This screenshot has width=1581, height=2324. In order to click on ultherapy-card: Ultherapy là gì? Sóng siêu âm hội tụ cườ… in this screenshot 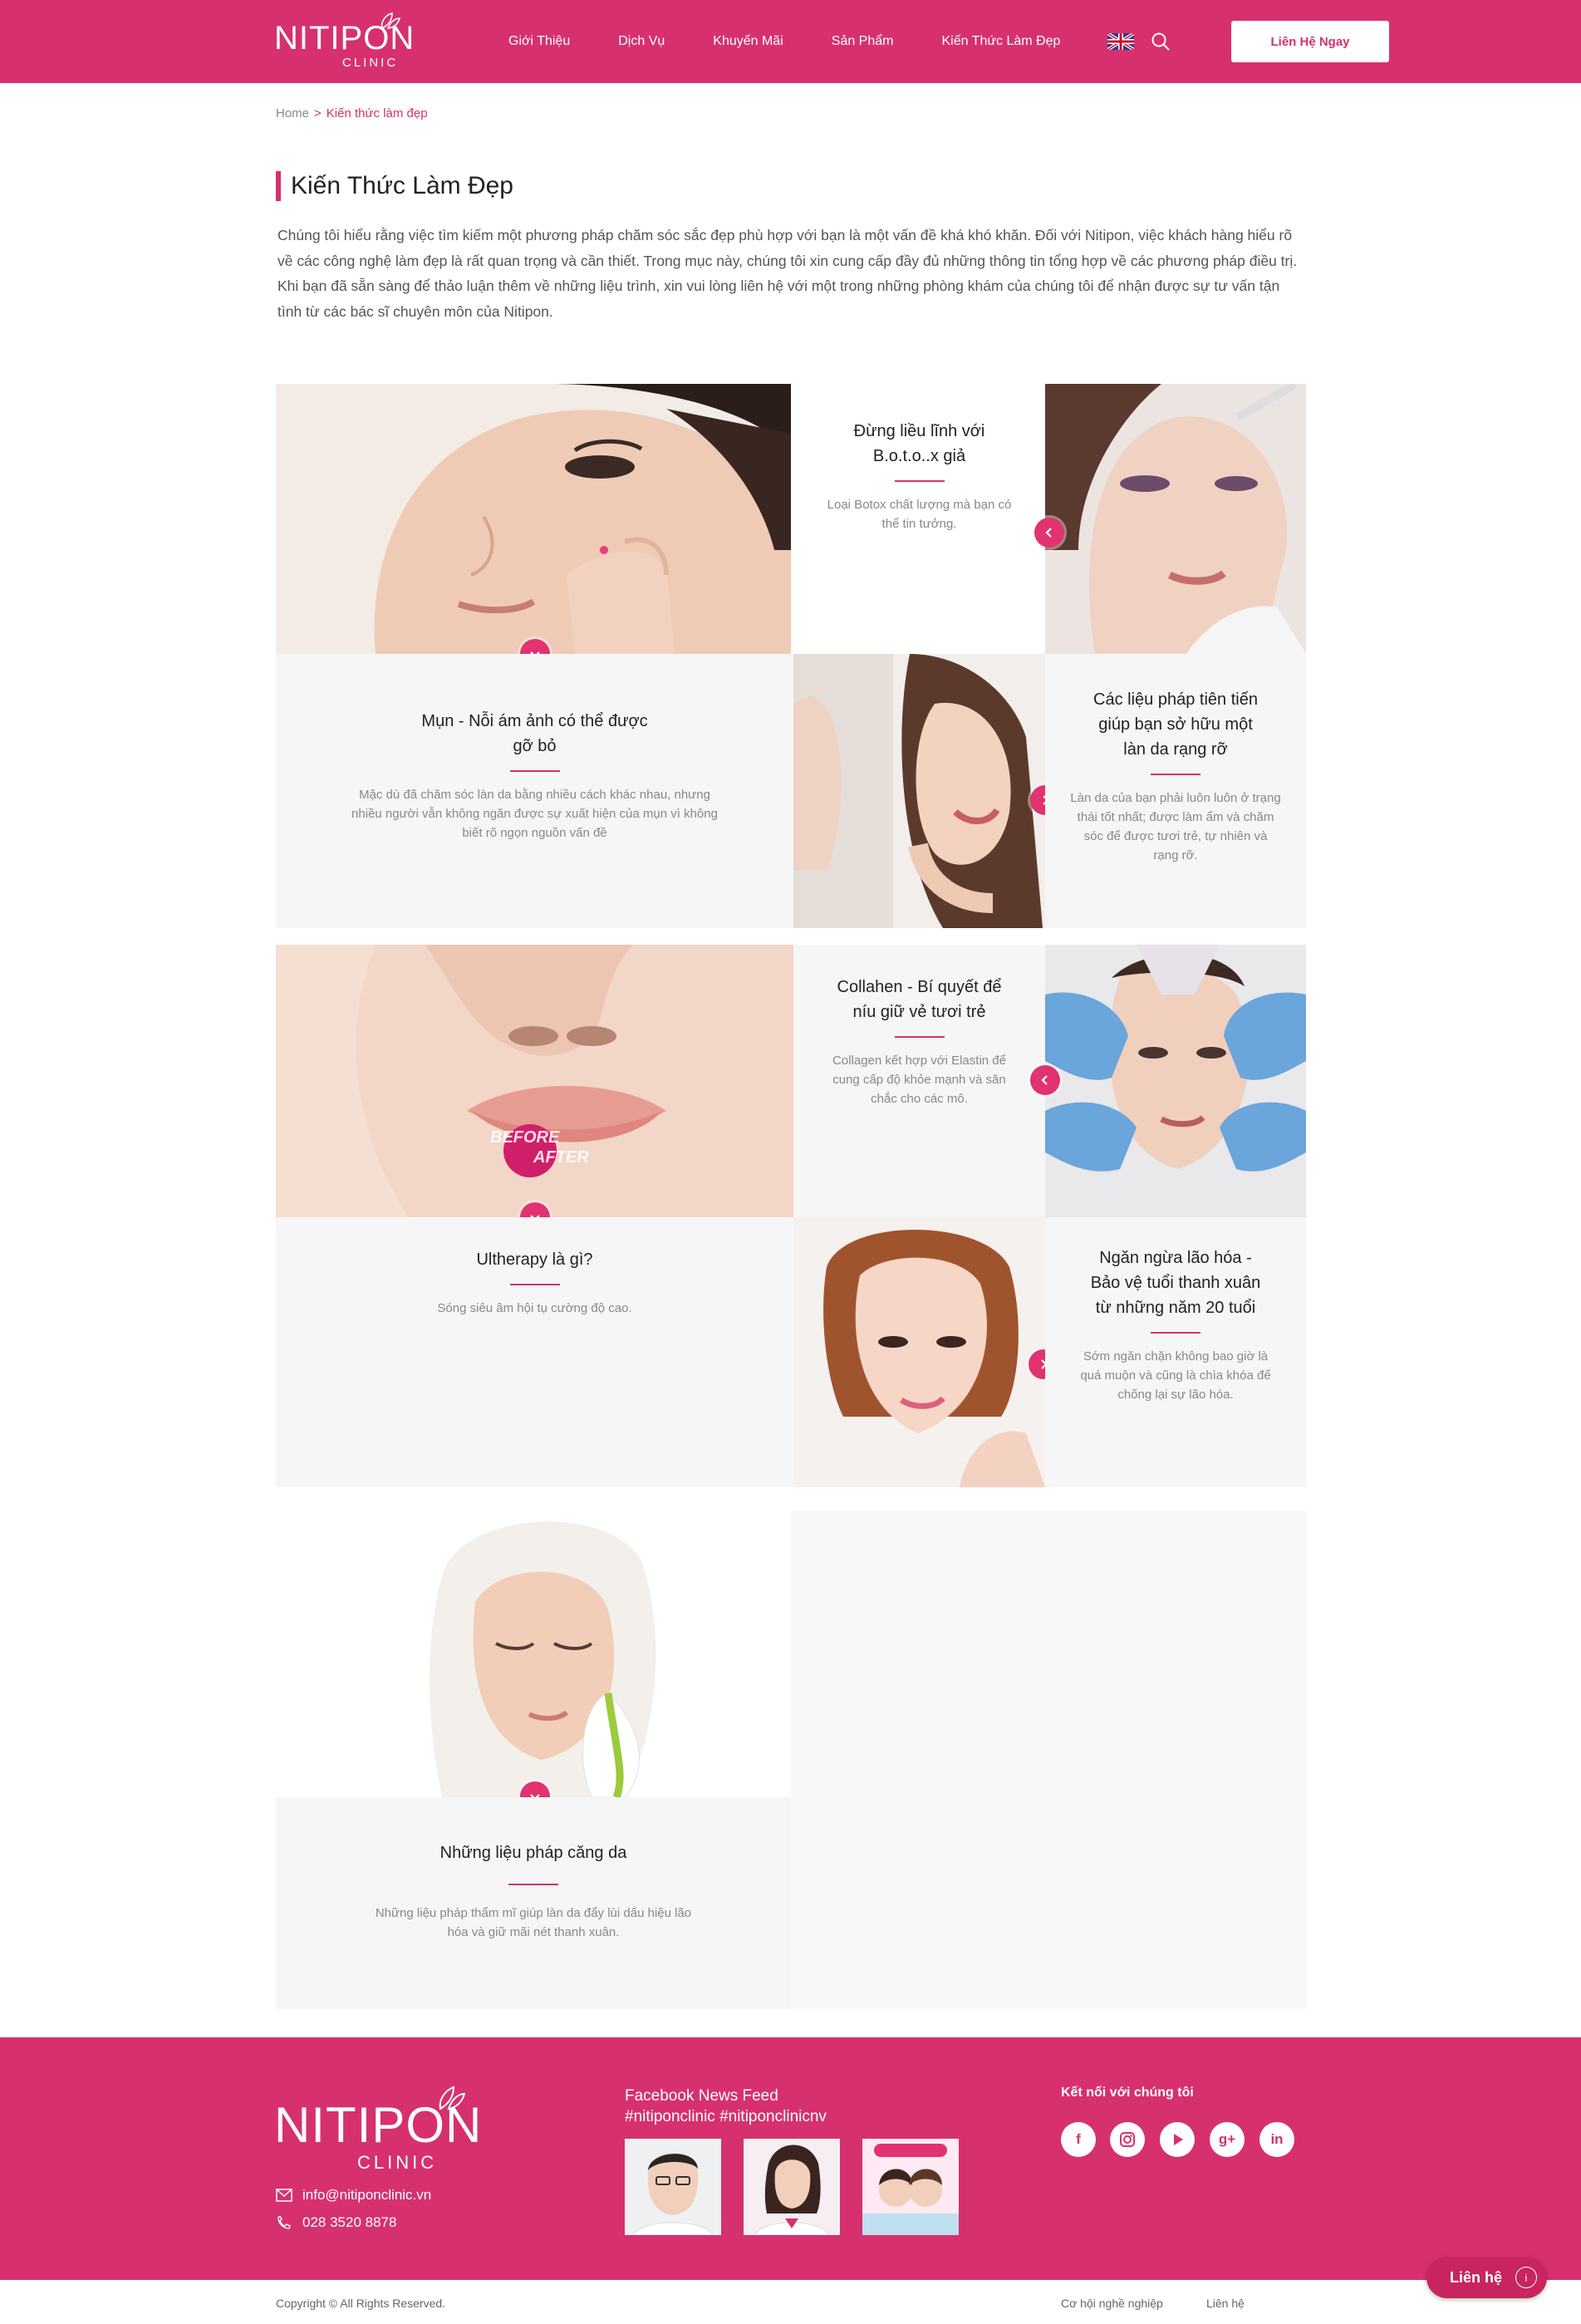, I will do `click(534, 1352)`.